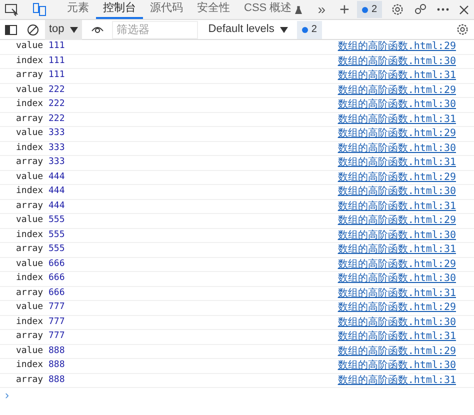  What do you see at coordinates (39, 9) in the screenshot?
I see `device-icon` at bounding box center [39, 9].